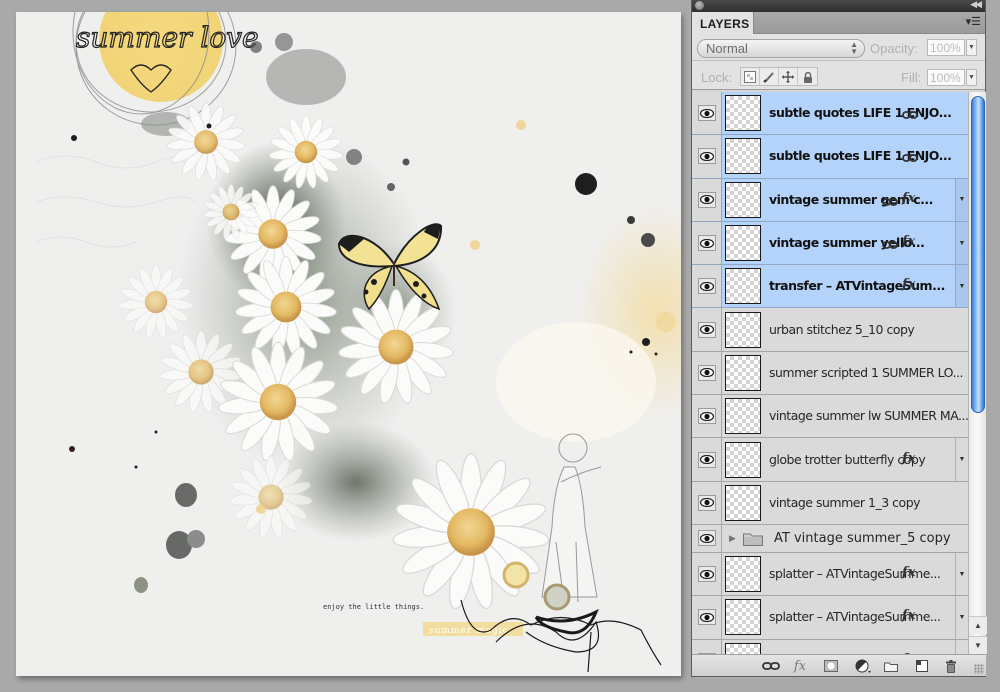 Image resolution: width=1000 pixels, height=692 pixels. What do you see at coordinates (830, 200) in the screenshot?
I see `layer-row: vintage summer gem c... fx ▼` at bounding box center [830, 200].